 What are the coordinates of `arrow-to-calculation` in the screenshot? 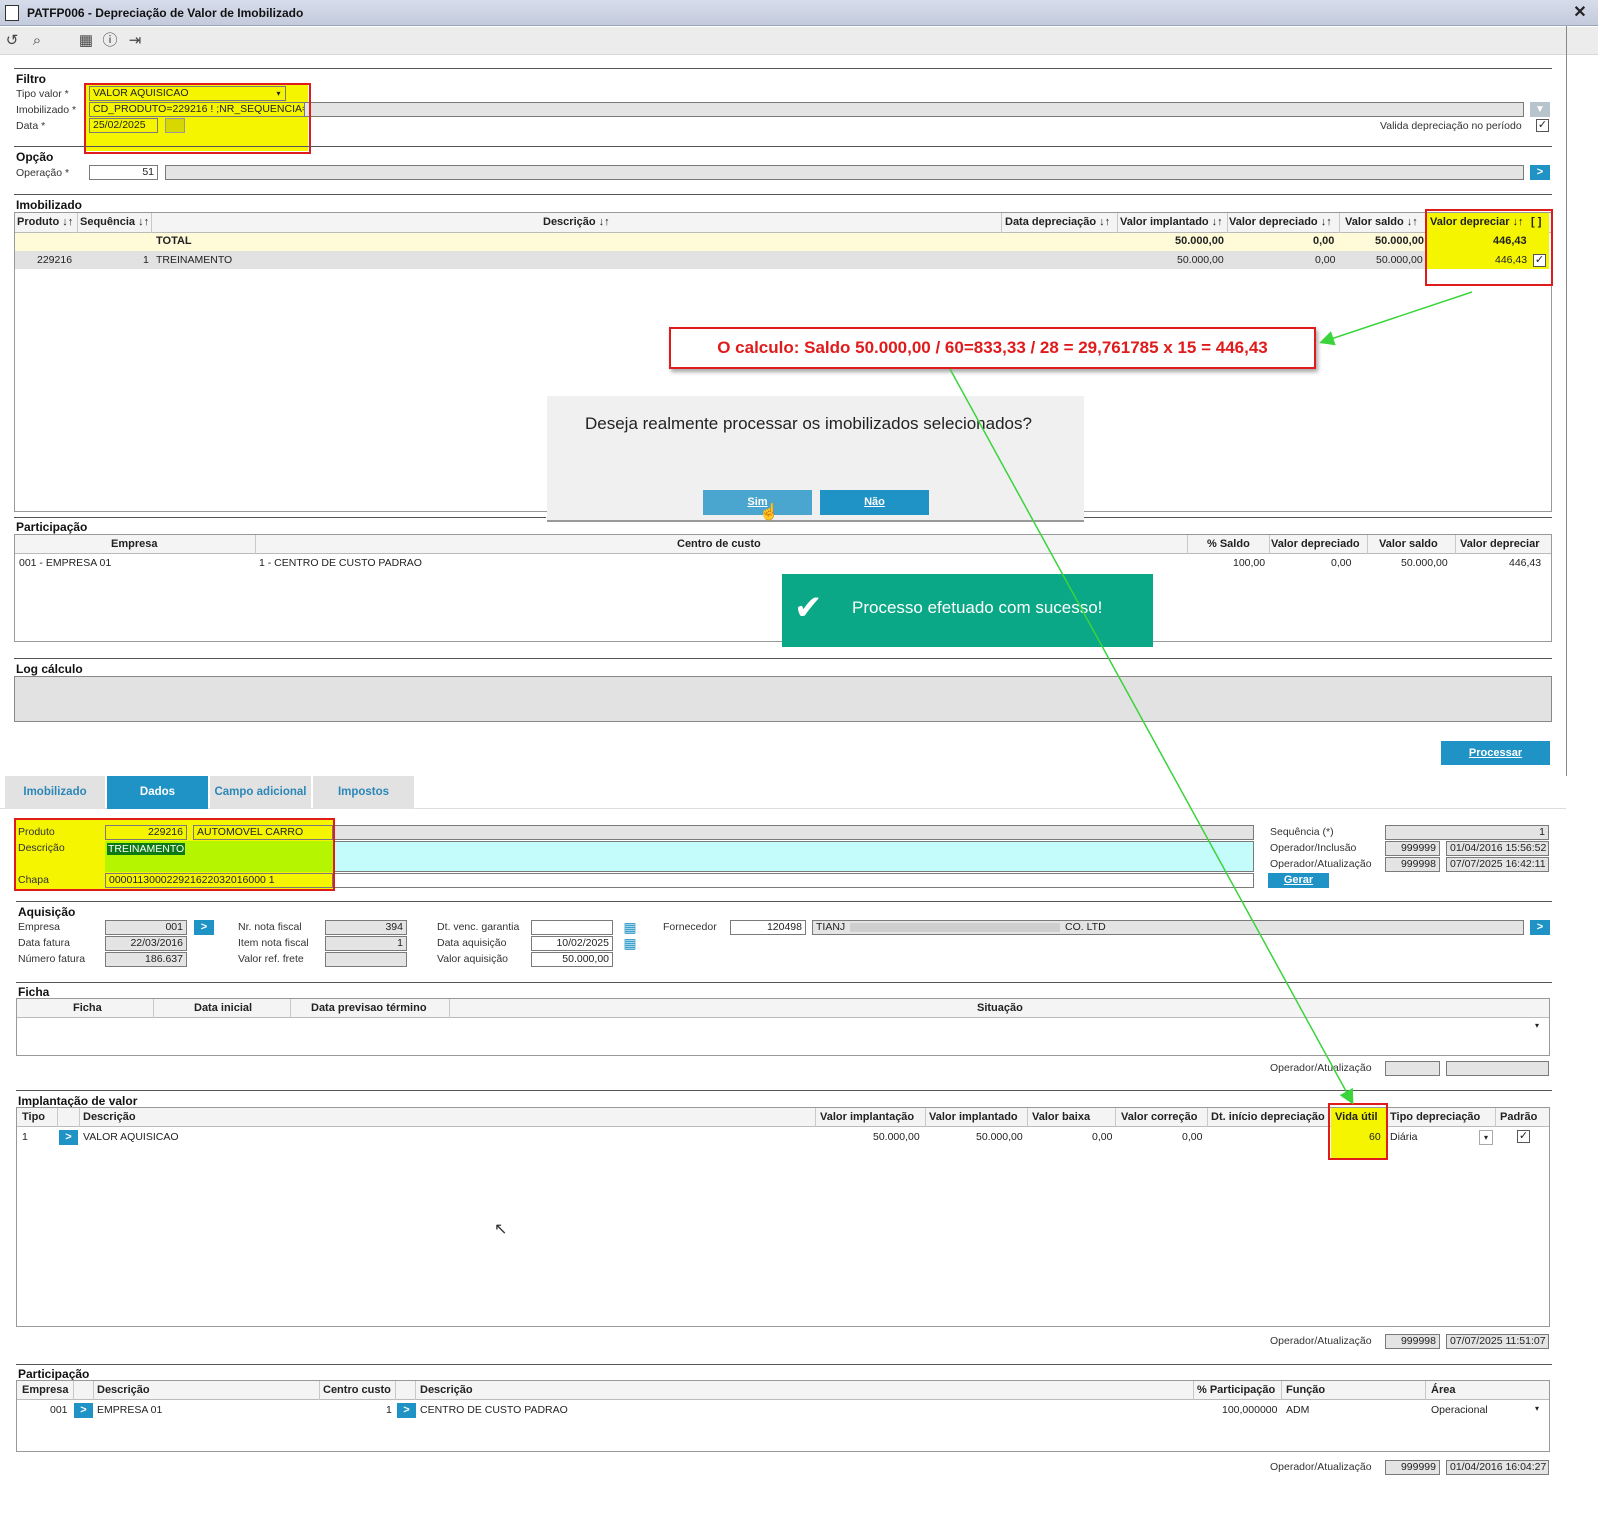 It's located at (1396, 318).